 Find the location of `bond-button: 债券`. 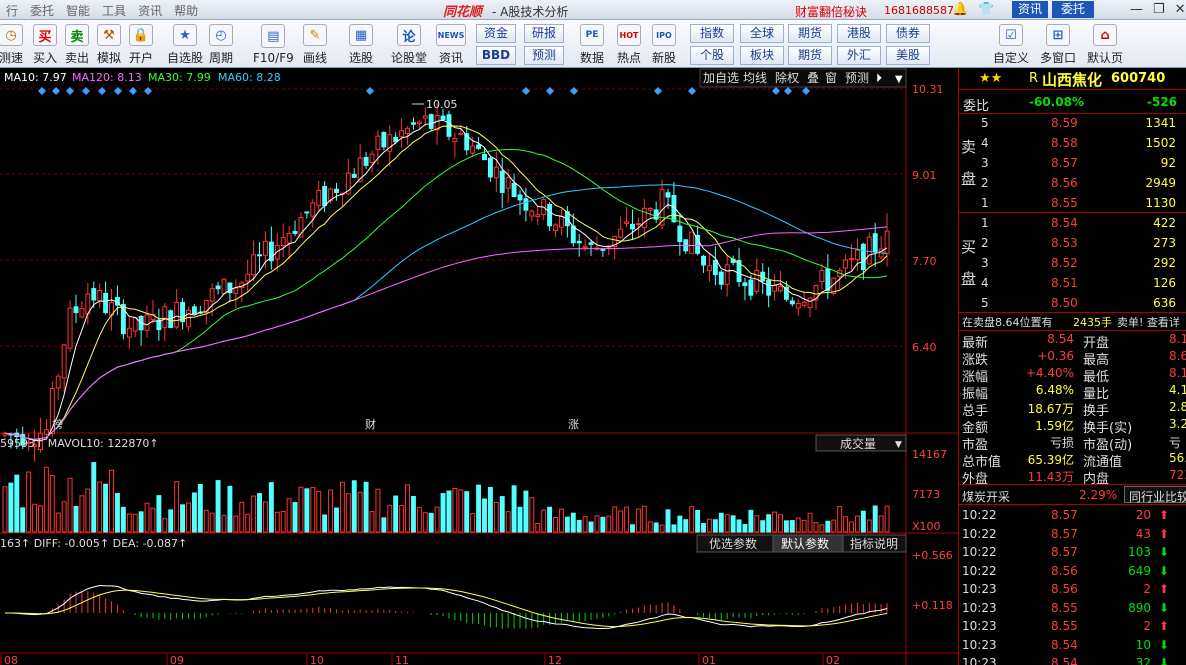

bond-button: 债券 is located at coordinates (908, 33).